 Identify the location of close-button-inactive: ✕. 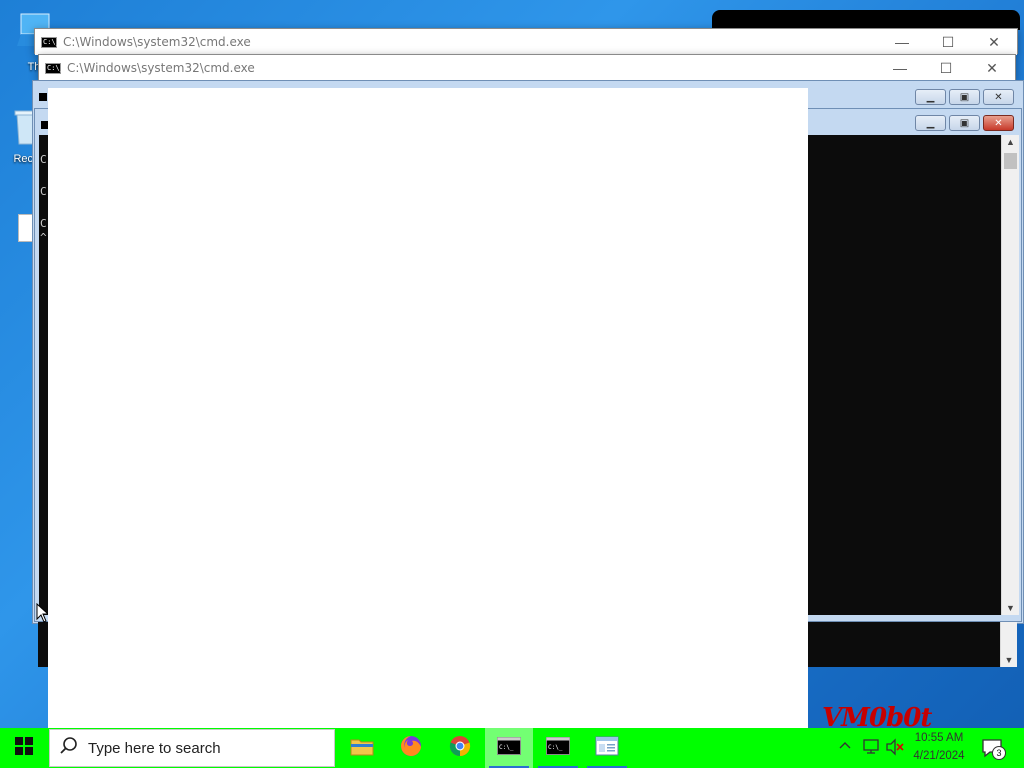
(998, 97).